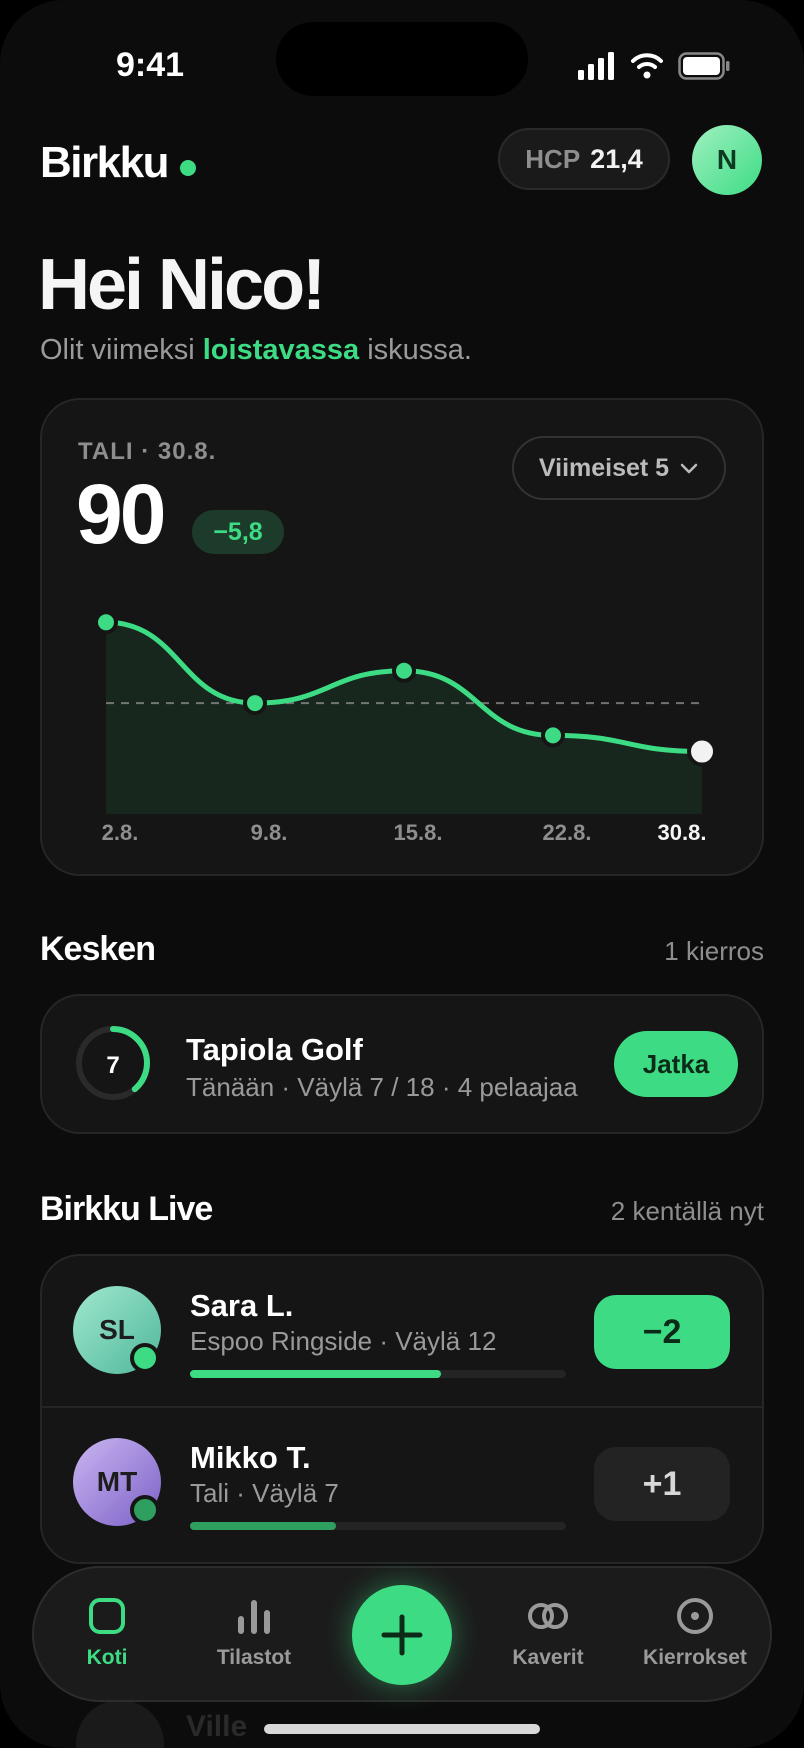  What do you see at coordinates (548, 1657) in the screenshot?
I see `tab-label: Kaverit` at bounding box center [548, 1657].